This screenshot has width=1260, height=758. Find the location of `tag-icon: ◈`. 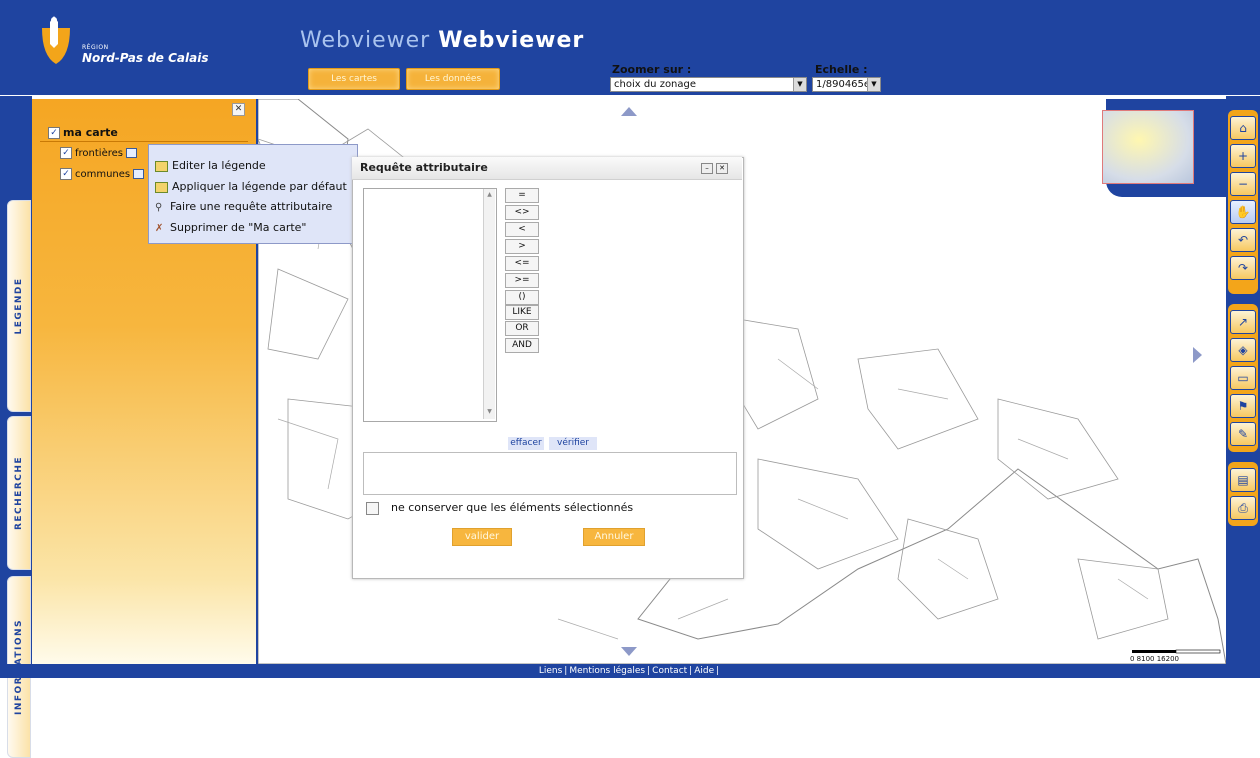

tag-icon: ◈ is located at coordinates (1243, 350).